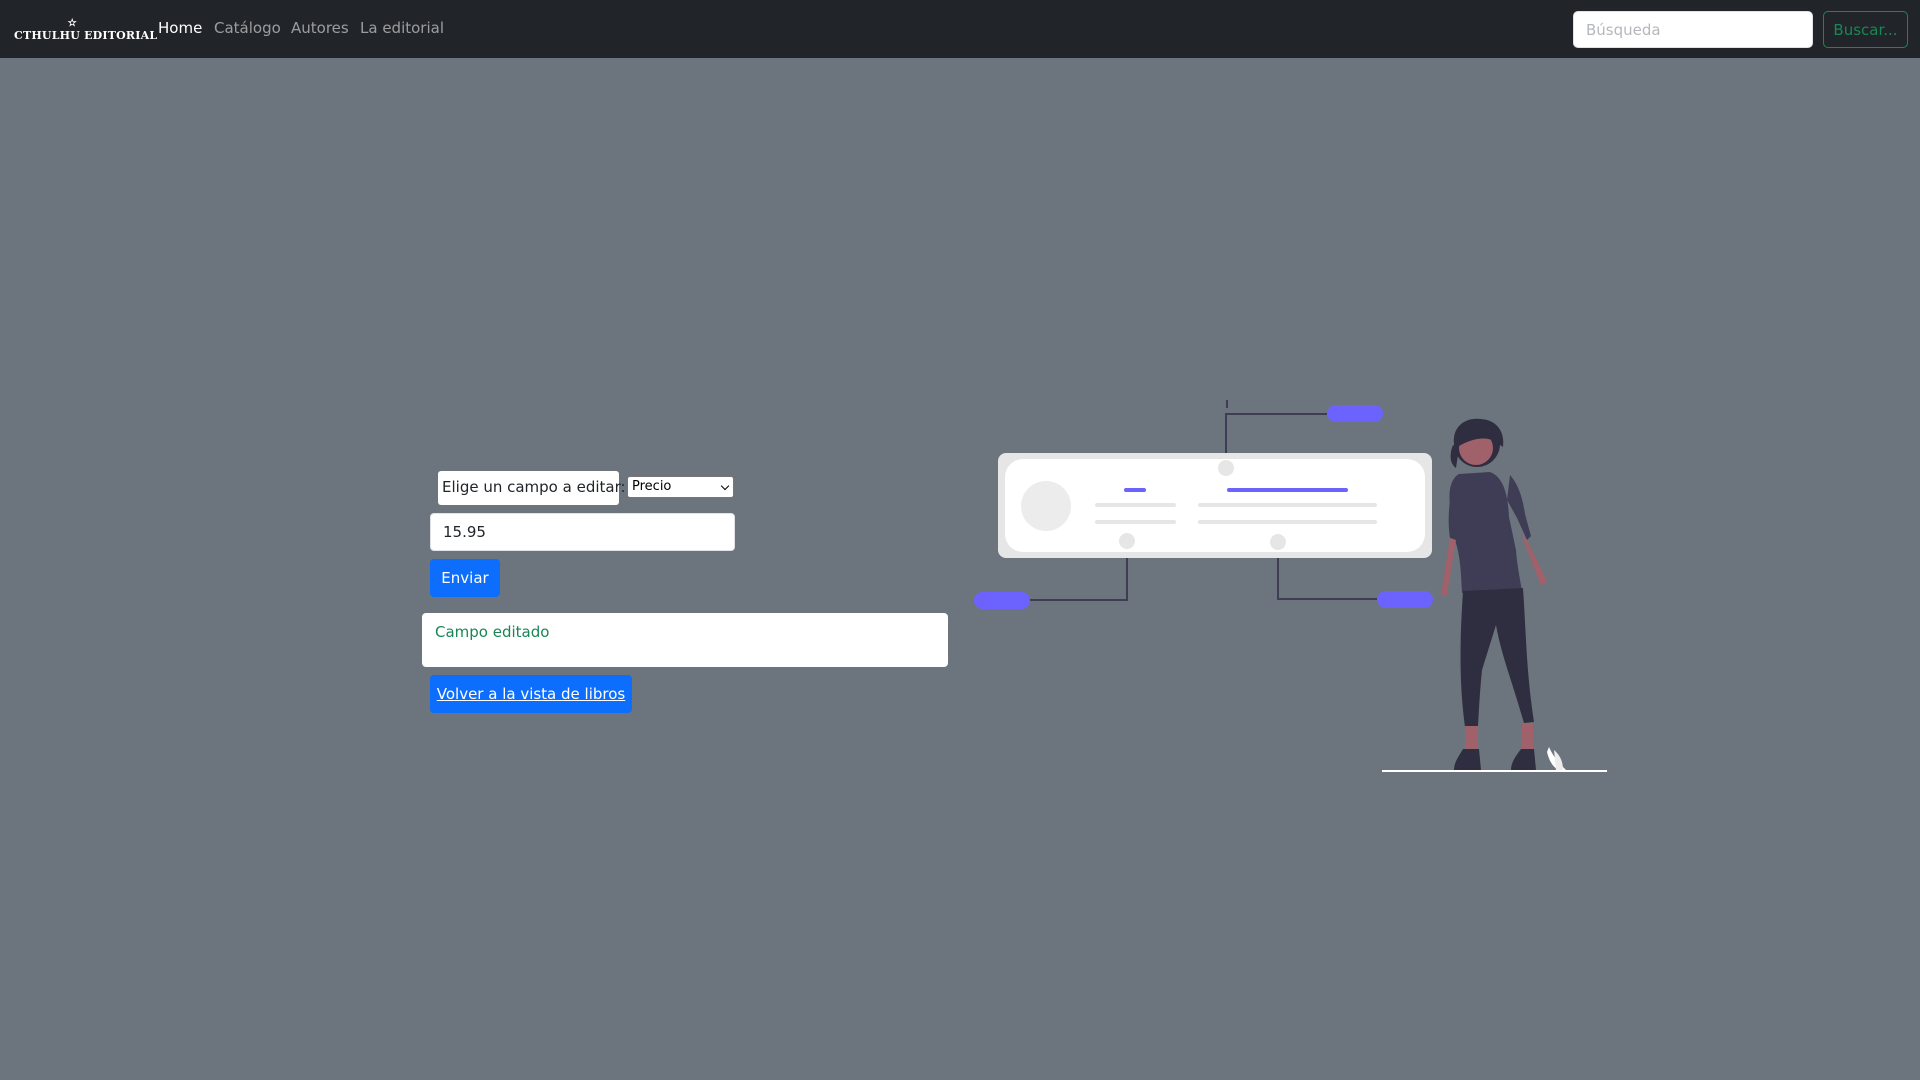  I want to click on field-select: Precio, so click(680, 487).